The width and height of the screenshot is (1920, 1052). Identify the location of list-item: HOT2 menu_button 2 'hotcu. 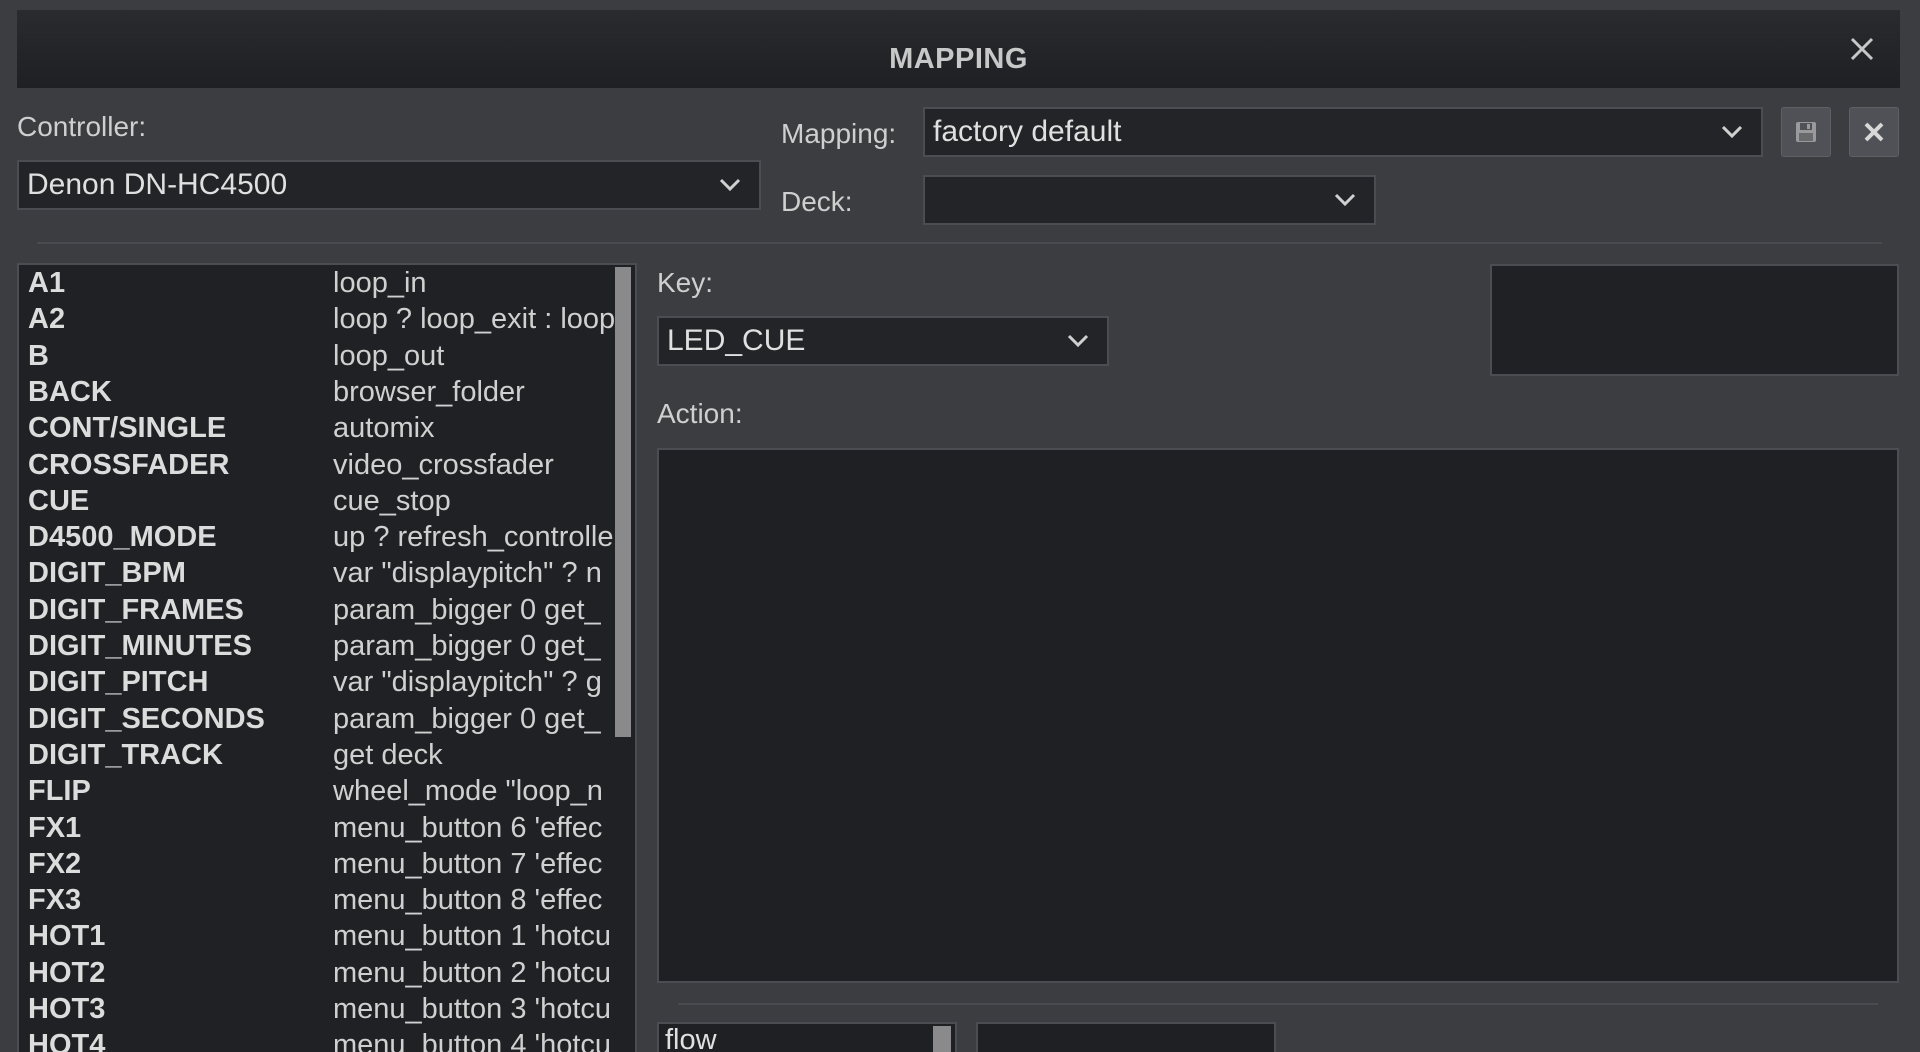
(319, 973).